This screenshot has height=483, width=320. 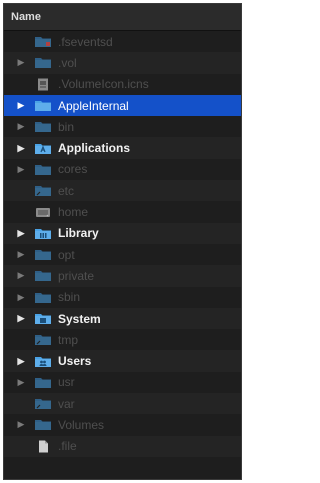 What do you see at coordinates (122, 169) in the screenshot?
I see `list-item: ▶ cores` at bounding box center [122, 169].